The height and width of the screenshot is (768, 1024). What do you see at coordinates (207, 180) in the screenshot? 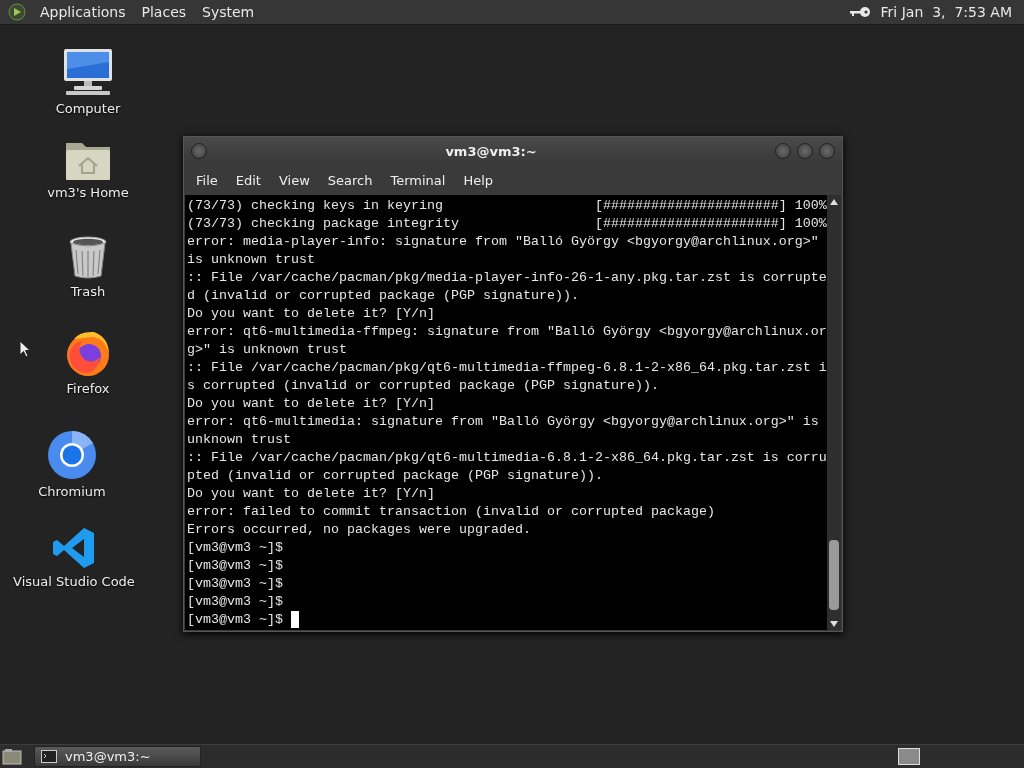
I see `menu-item: File` at bounding box center [207, 180].